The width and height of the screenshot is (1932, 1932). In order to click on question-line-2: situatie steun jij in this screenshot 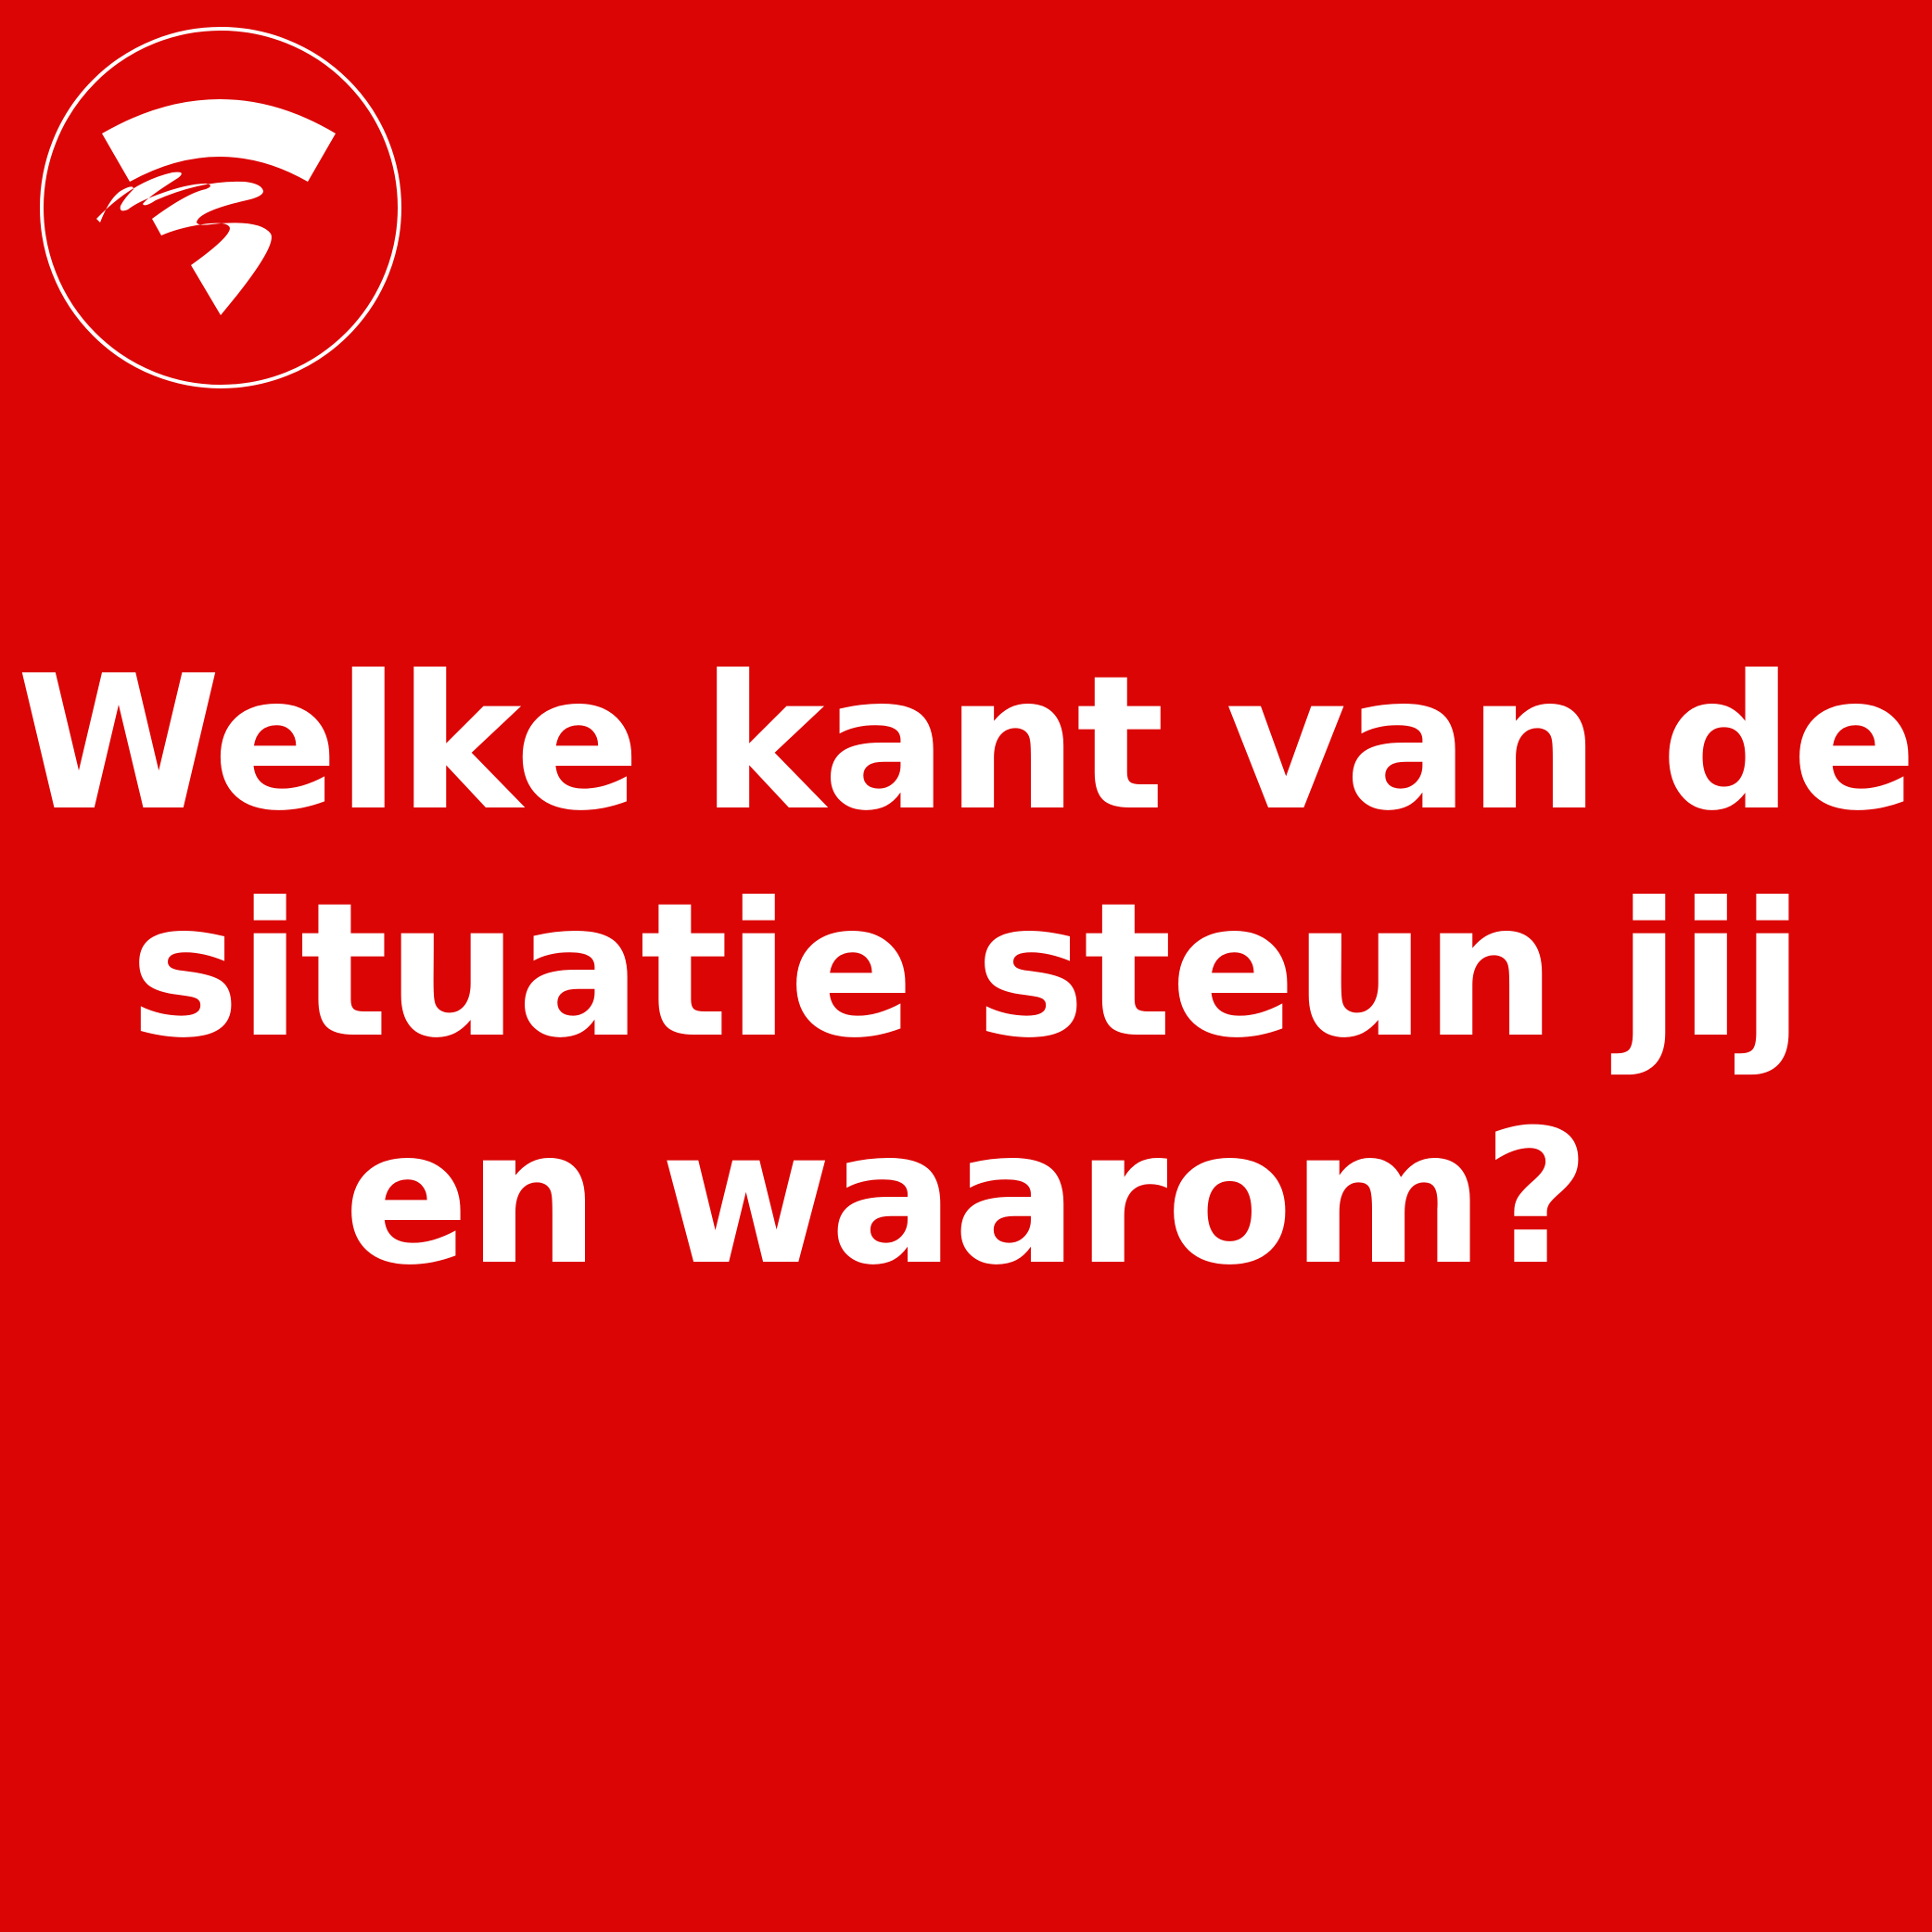, I will do `click(966, 971)`.